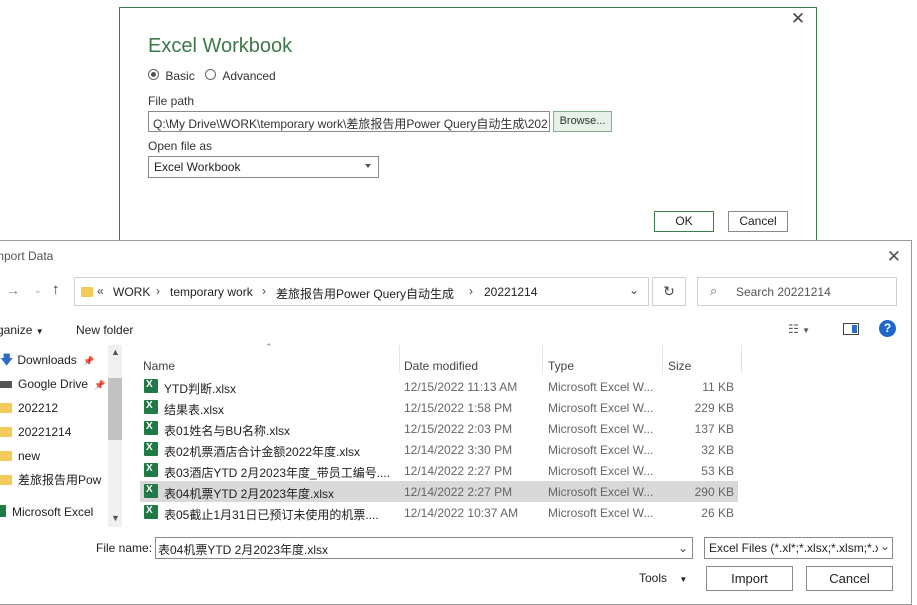 This screenshot has height=605, width=917. What do you see at coordinates (714, 429) in the screenshot?
I see `file-size-cell: 137 KB` at bounding box center [714, 429].